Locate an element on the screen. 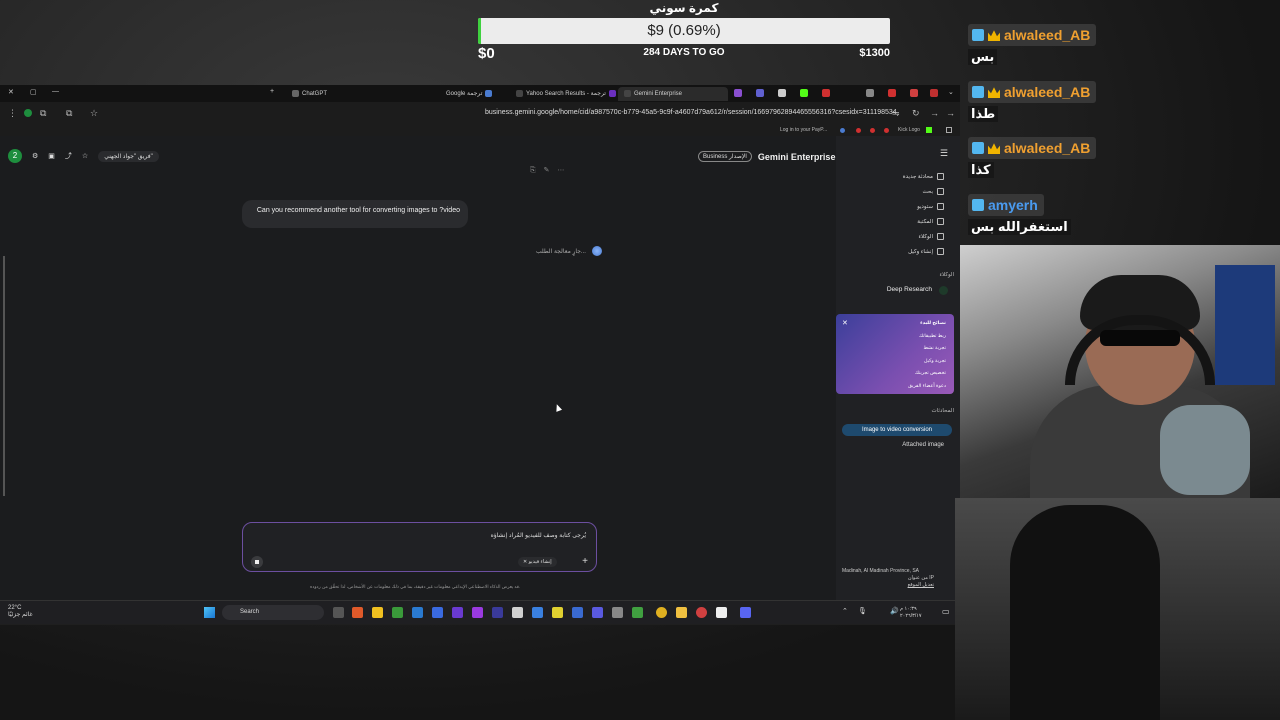 Image resolution: width=1280 pixels, height=720 pixels. inbox-icon: ▣ is located at coordinates (51, 156).